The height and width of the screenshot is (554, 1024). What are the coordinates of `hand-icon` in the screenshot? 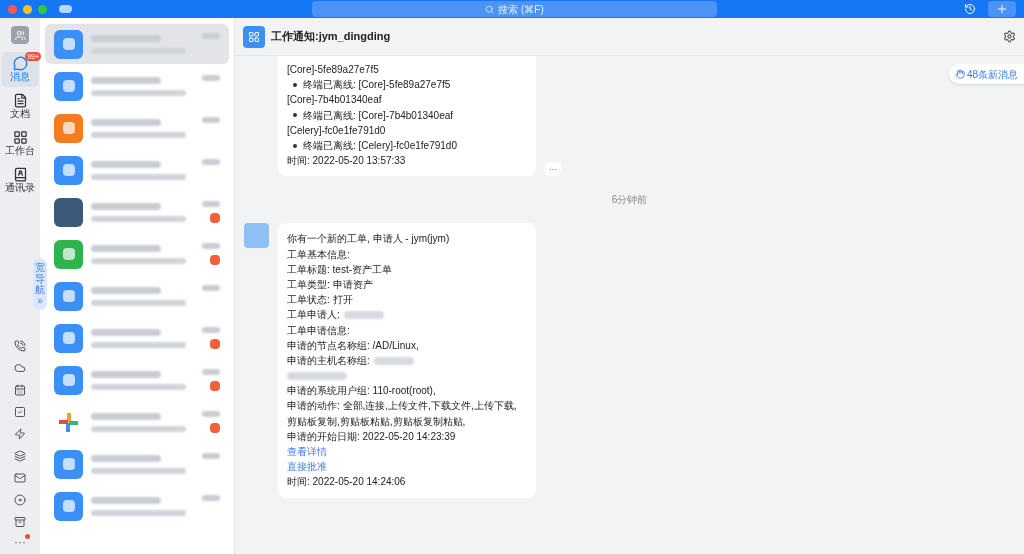 It's located at (959, 74).